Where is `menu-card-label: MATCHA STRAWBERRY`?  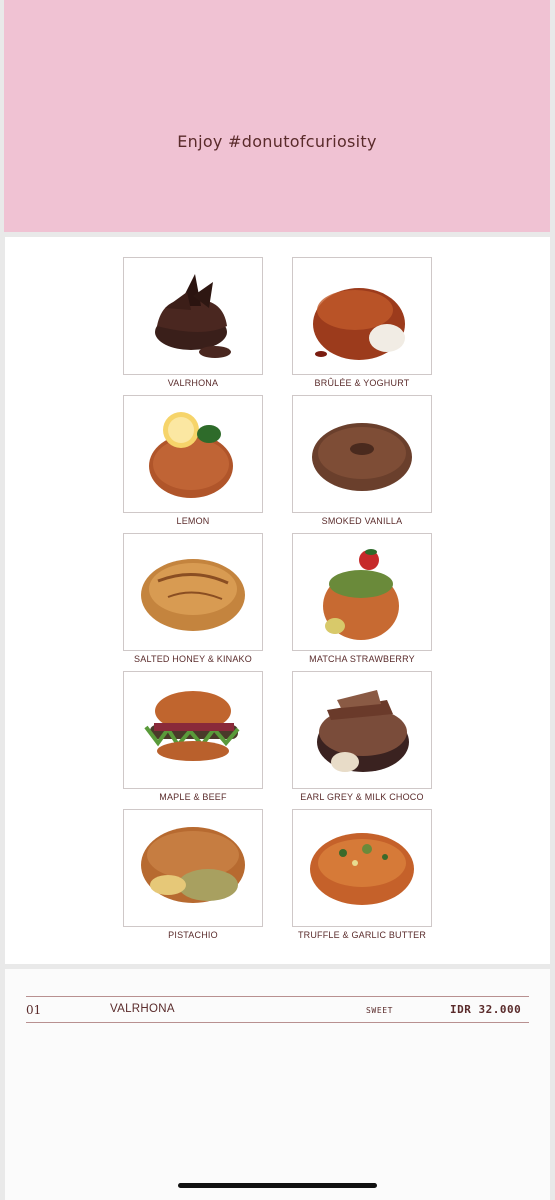 menu-card-label: MATCHA STRAWBERRY is located at coordinates (362, 659).